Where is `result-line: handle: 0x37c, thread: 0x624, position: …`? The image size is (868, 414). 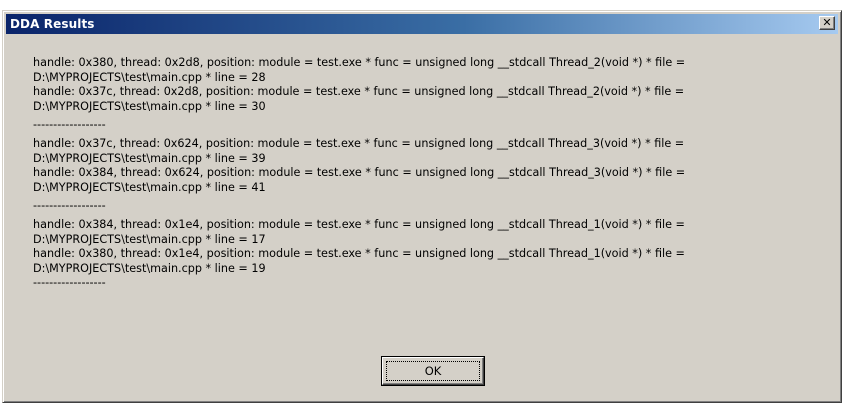 result-line: handle: 0x37c, thread: 0x624, position: … is located at coordinates (359, 143).